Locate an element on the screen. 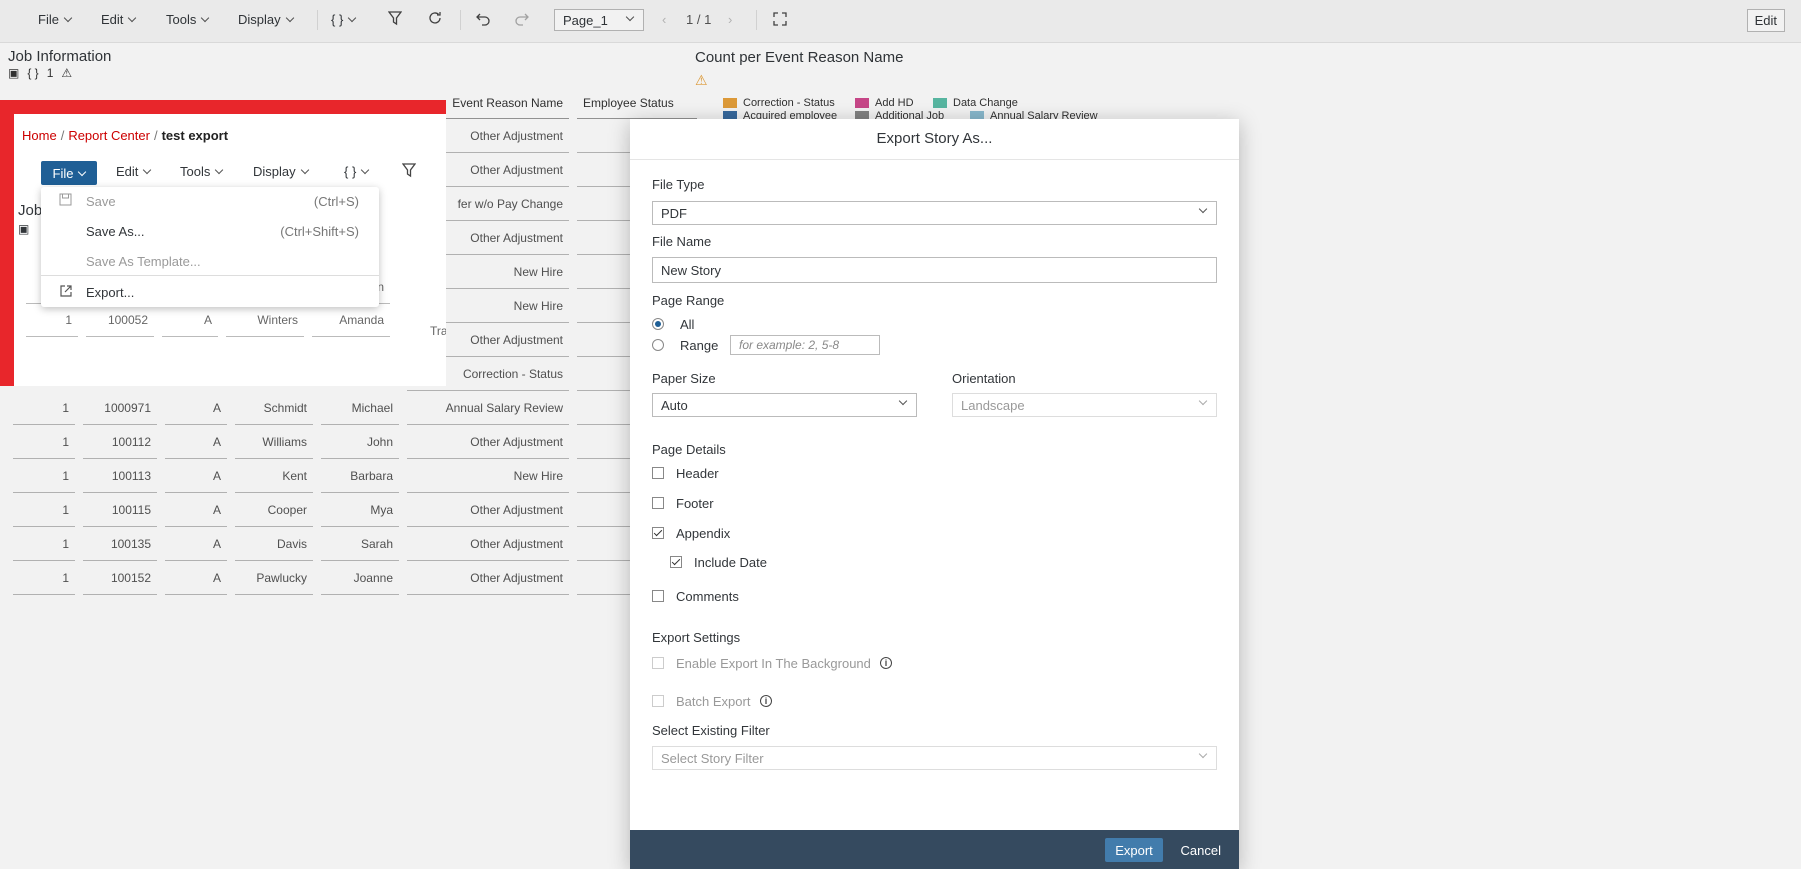  background-export-label: Enable Export In The Background is located at coordinates (773, 663).